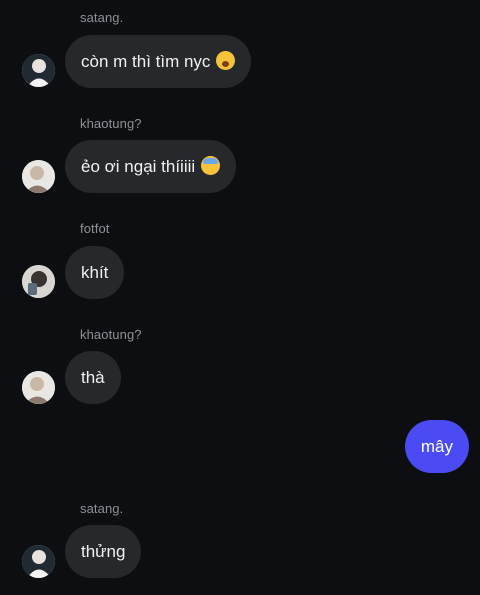 Image resolution: width=480 pixels, height=595 pixels. I want to click on message-text: ẻo ơi ngại thíiiii, so click(138, 166).